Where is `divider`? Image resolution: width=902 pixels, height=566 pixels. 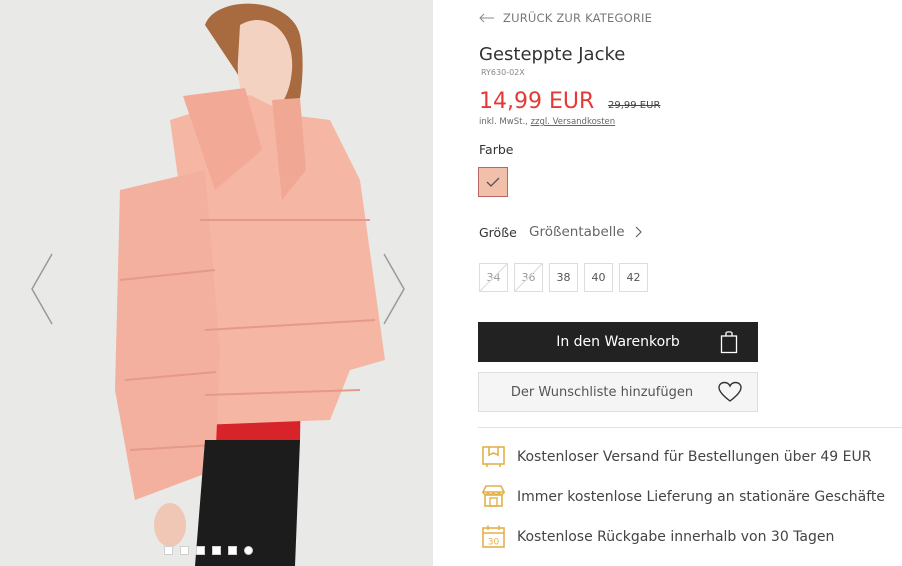 divider is located at coordinates (690, 427).